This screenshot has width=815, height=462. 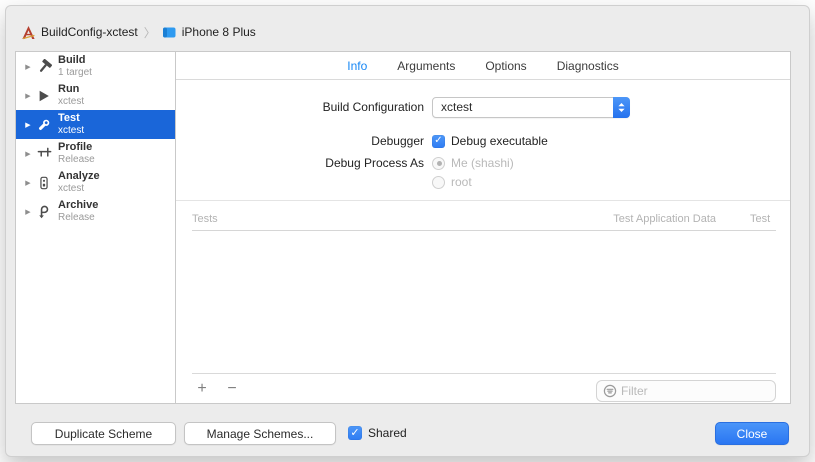 I want to click on table-add-remove-controls: + −, so click(x=217, y=389).